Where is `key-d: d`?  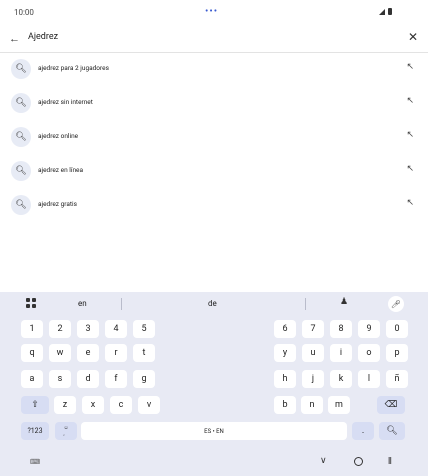
key-d: d is located at coordinates (88, 379).